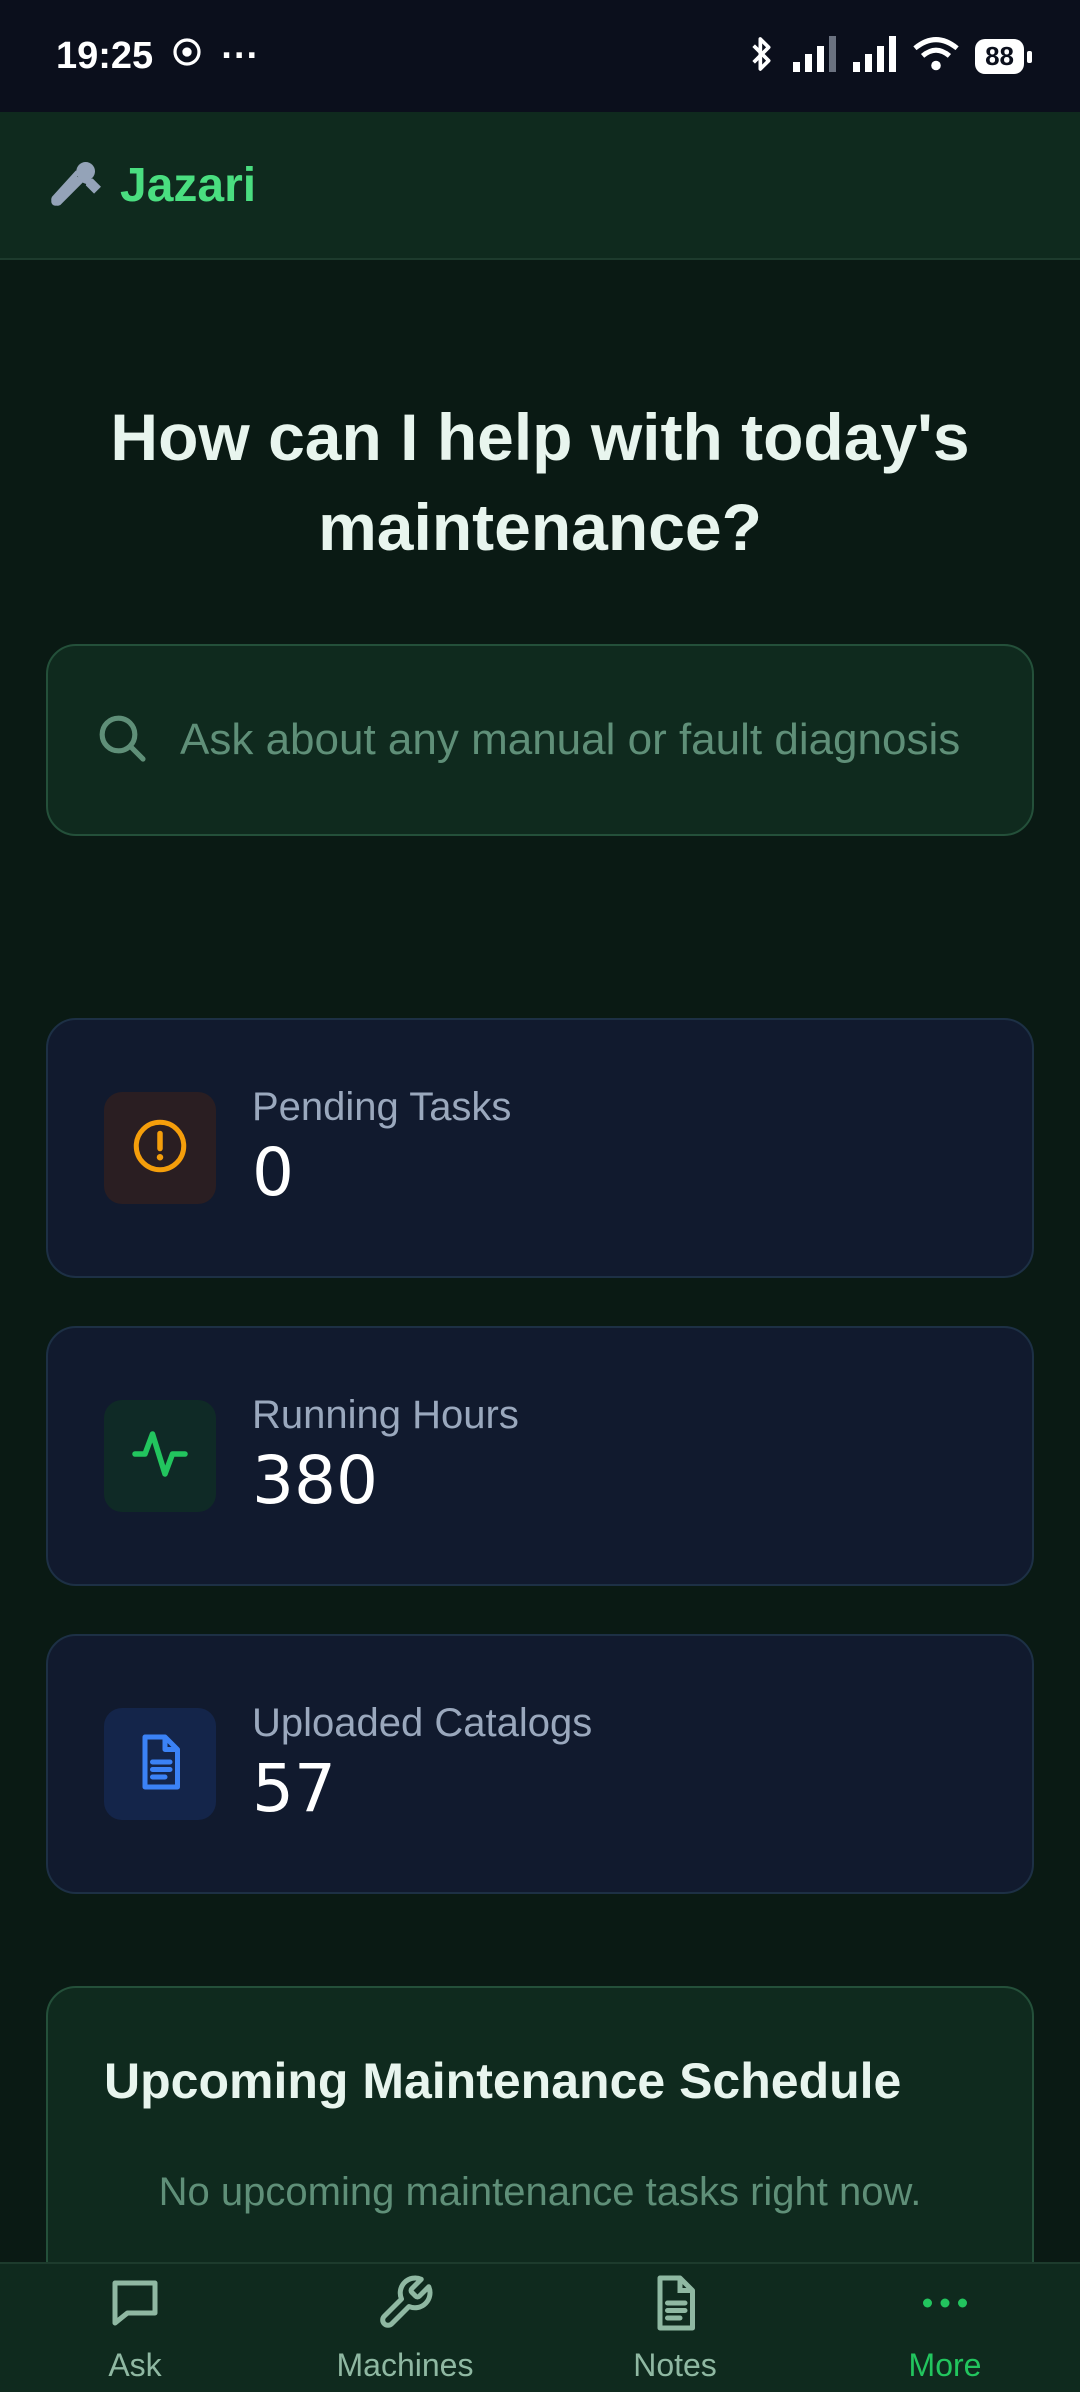 The width and height of the screenshot is (1080, 2392). I want to click on stat-label: Uploaded Catalogs, so click(422, 1723).